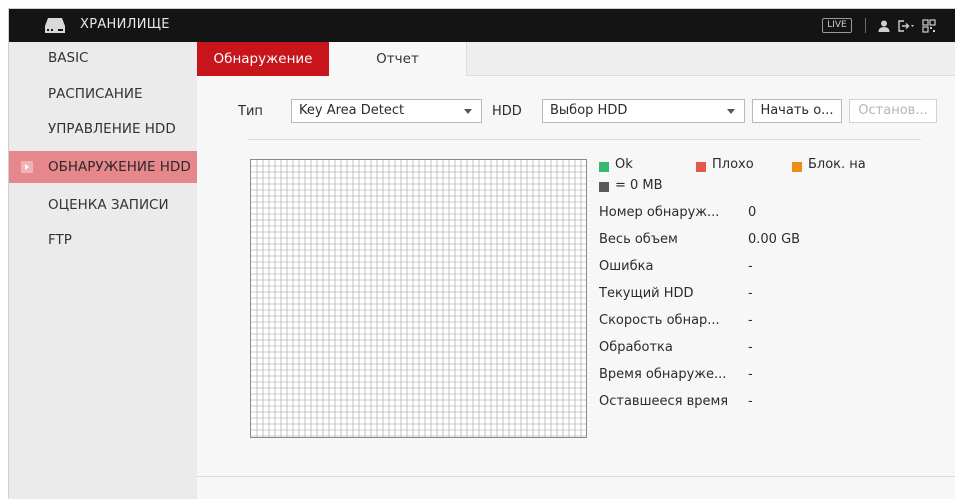  I want to click on legend-ok-label: Ok, so click(624, 164).